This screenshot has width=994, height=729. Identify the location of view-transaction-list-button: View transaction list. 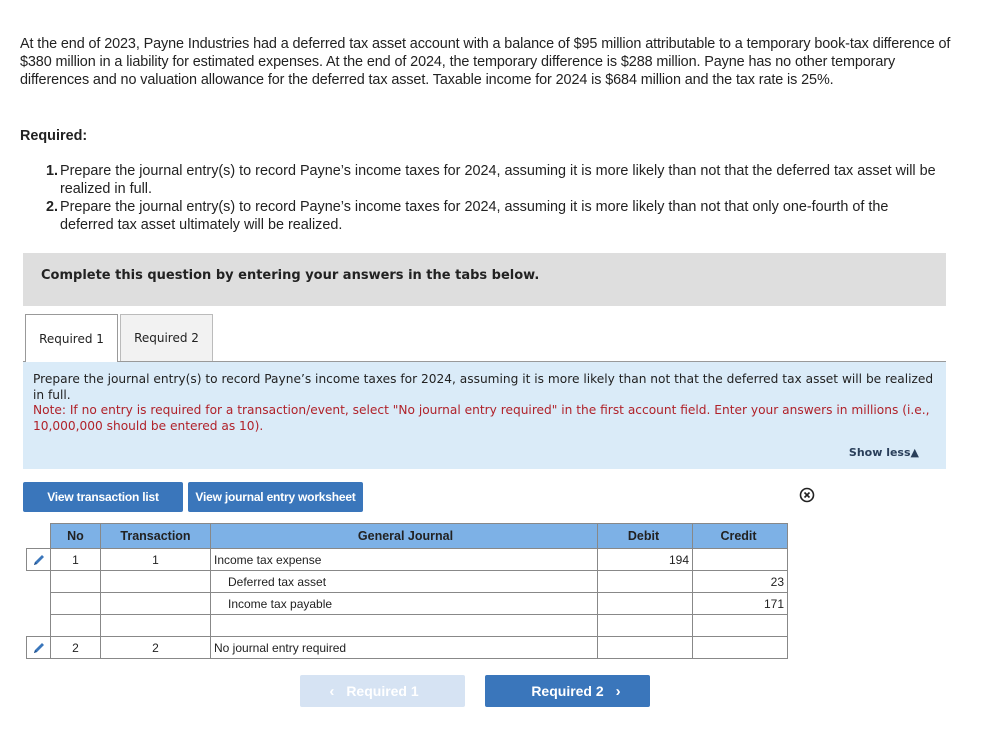
(103, 497).